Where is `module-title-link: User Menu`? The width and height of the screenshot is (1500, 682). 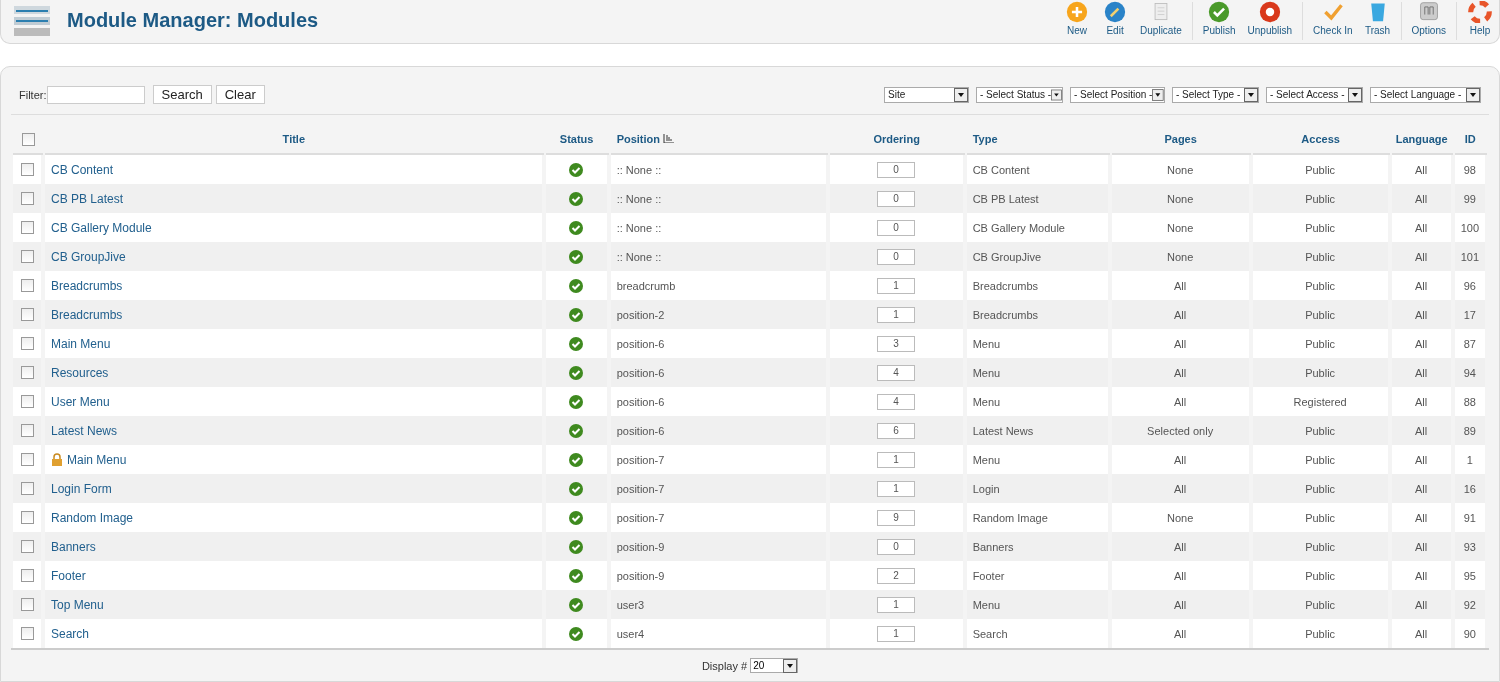 module-title-link: User Menu is located at coordinates (80, 401).